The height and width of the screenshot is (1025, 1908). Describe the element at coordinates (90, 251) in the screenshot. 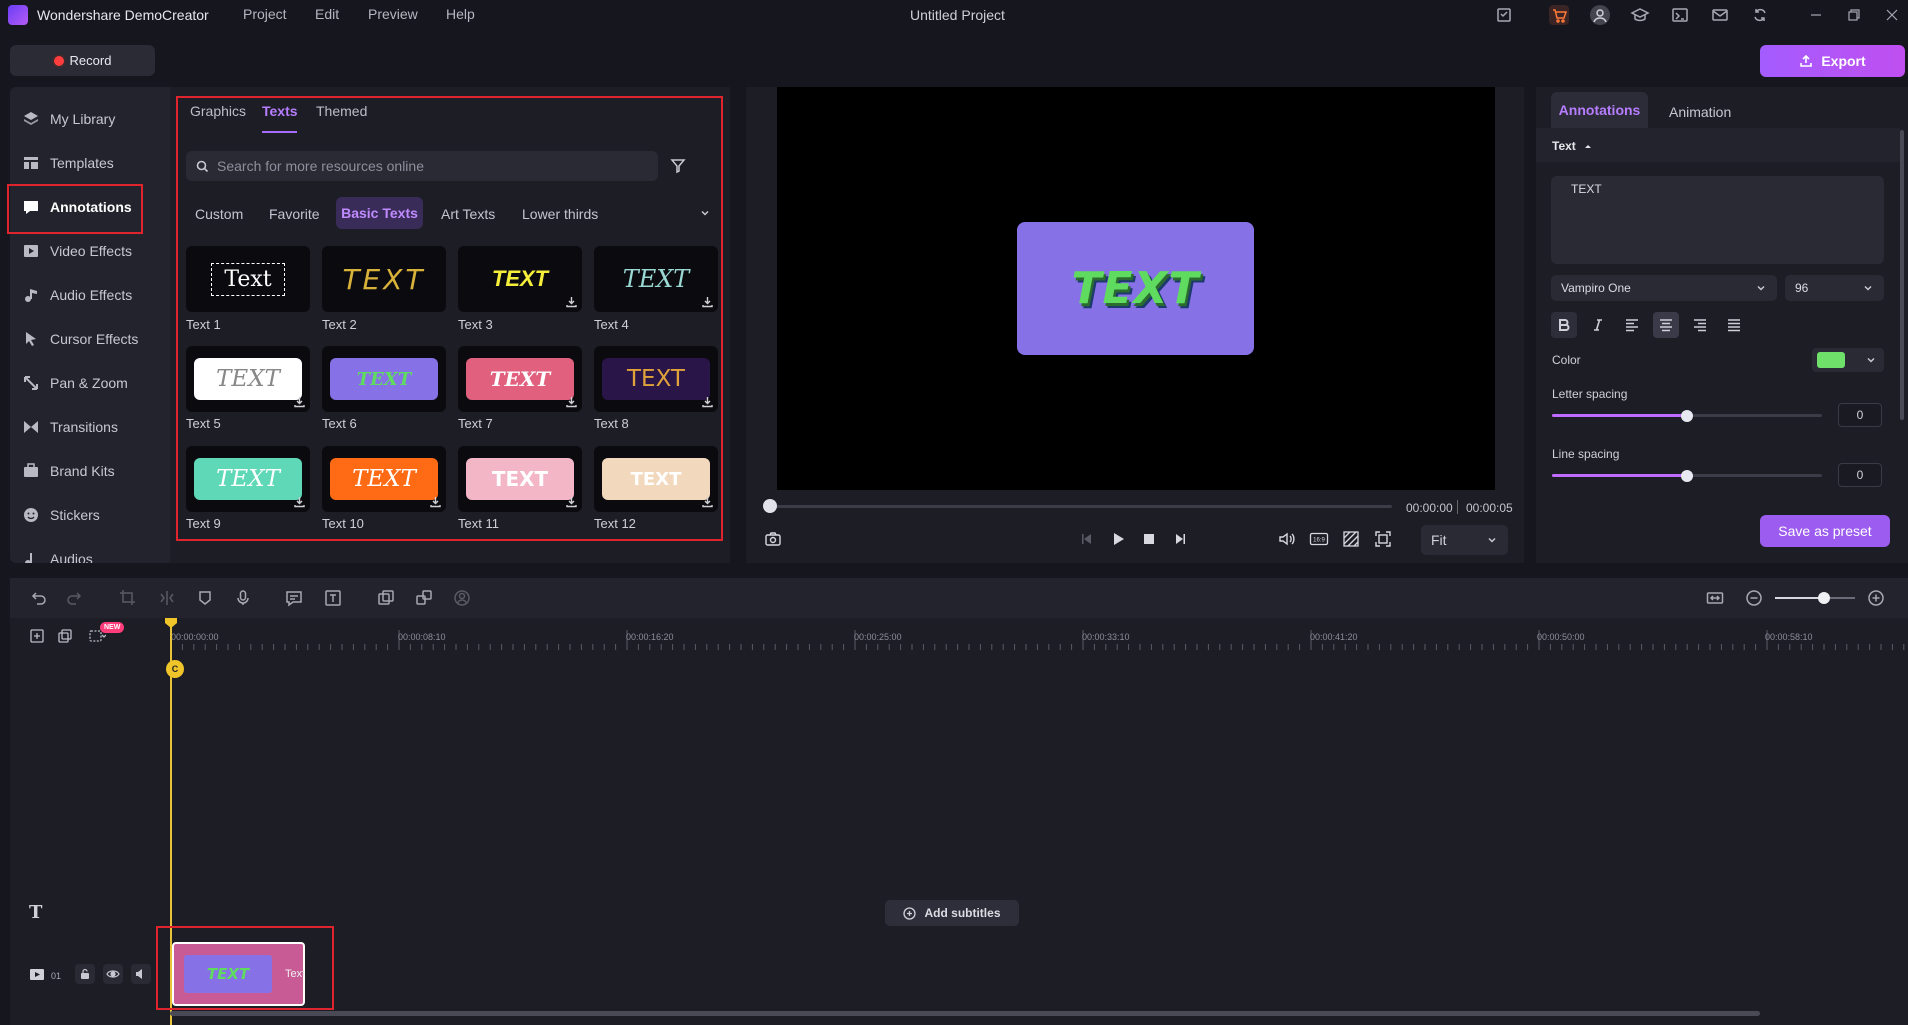

I see `sidebar-item-video-effects: Video Effects` at that location.